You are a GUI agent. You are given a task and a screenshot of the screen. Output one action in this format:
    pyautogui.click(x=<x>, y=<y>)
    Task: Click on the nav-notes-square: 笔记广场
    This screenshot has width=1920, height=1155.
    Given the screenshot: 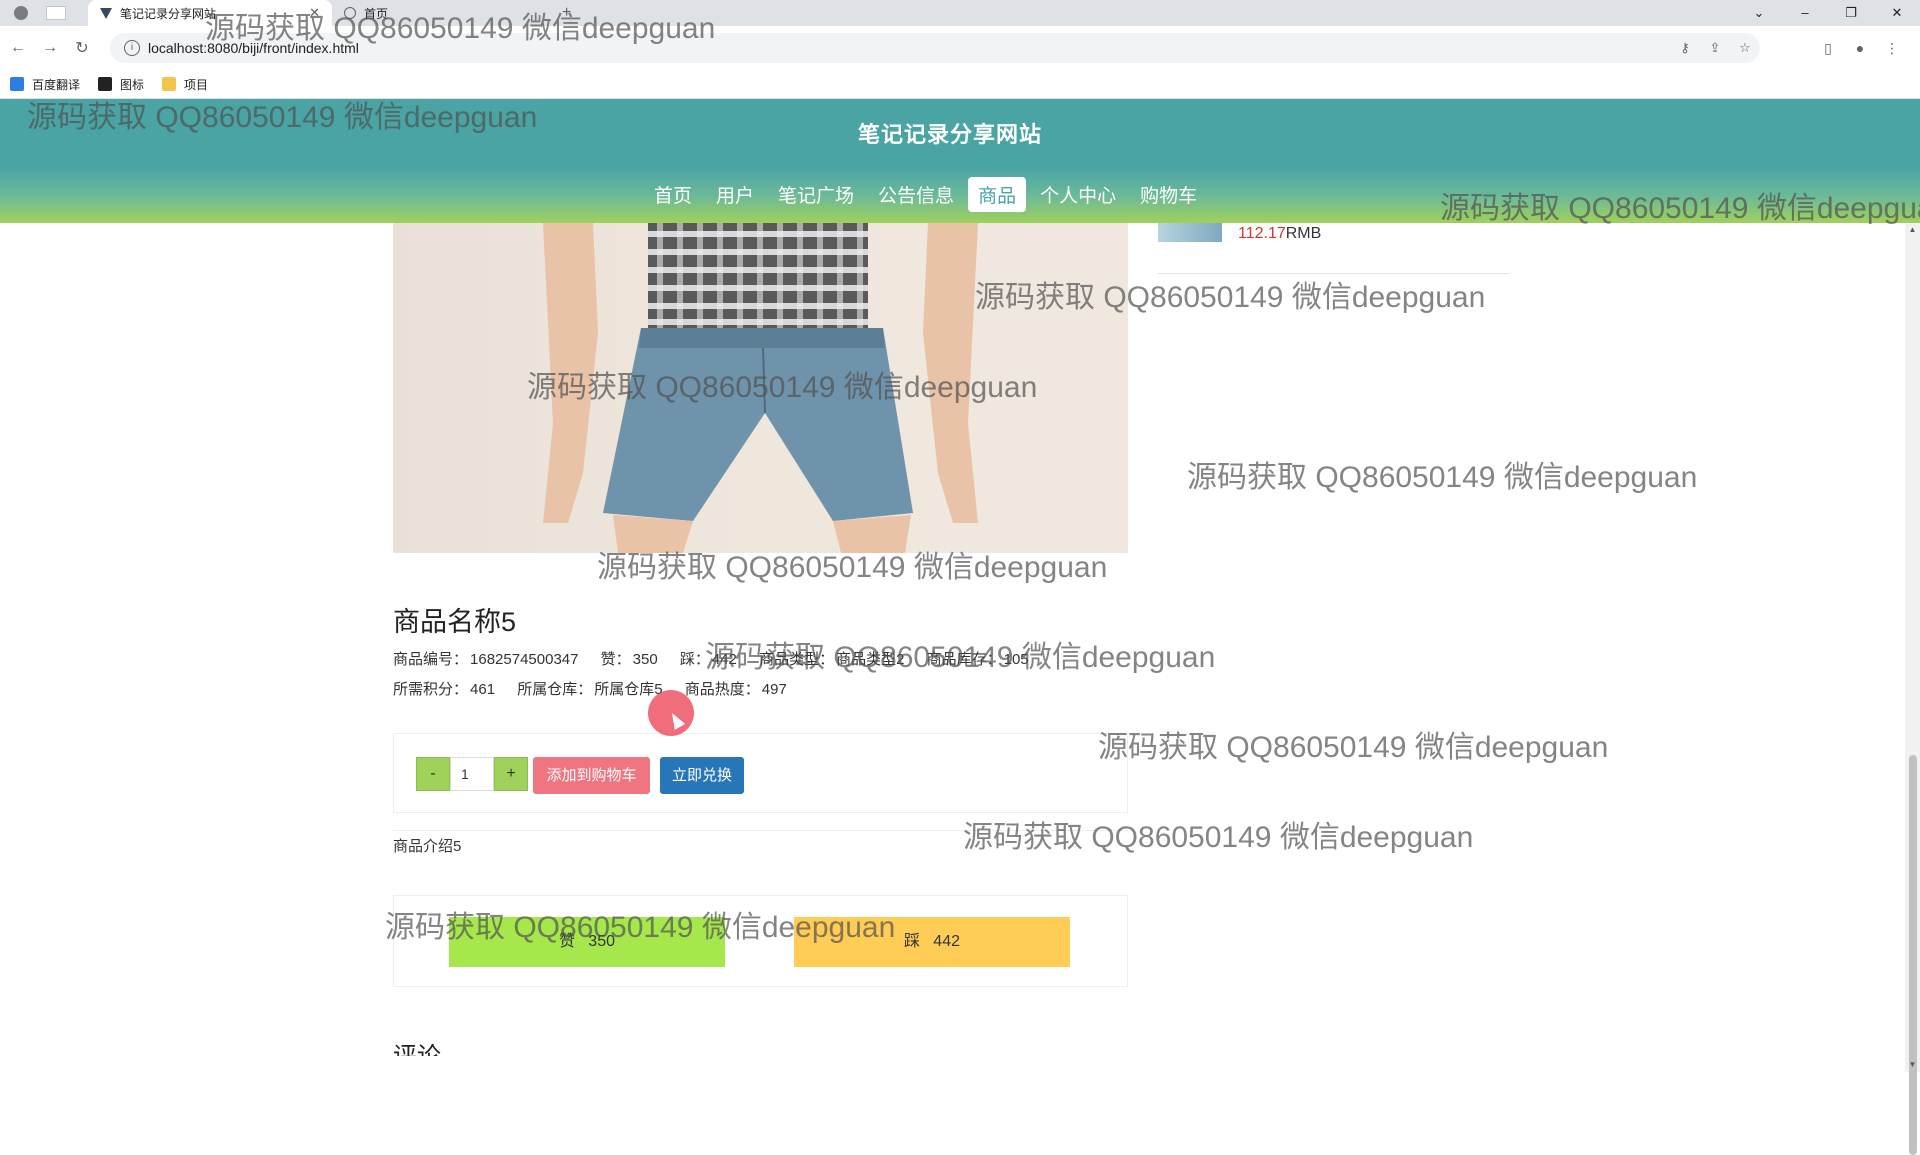 What is the action you would take?
    pyautogui.click(x=816, y=194)
    